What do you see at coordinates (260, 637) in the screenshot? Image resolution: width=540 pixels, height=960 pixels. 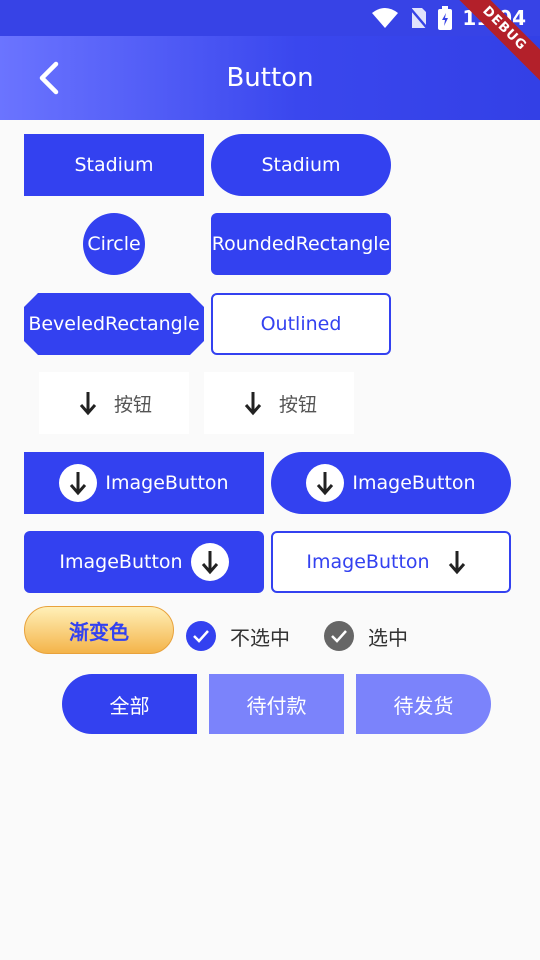 I see `checkbox-label: 不选中` at bounding box center [260, 637].